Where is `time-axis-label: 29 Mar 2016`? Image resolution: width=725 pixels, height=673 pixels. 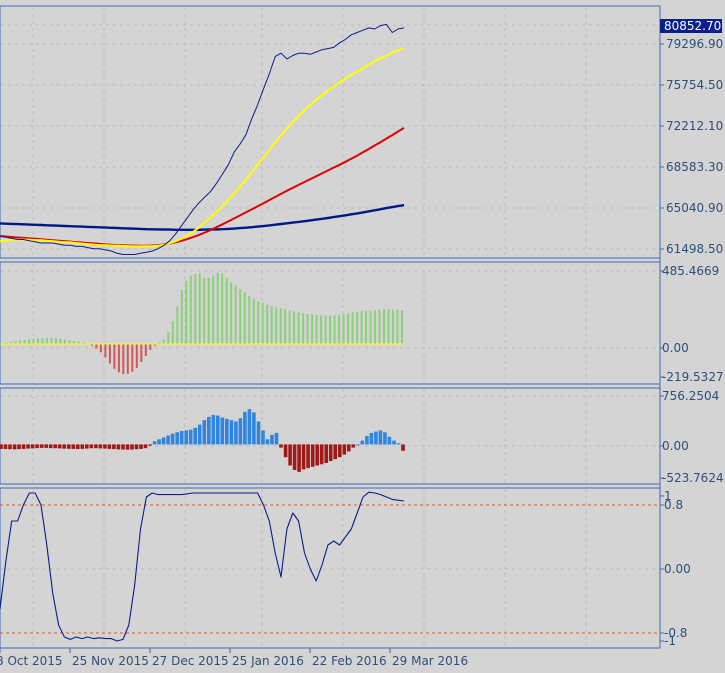
time-axis-label: 29 Mar 2016 is located at coordinates (430, 661).